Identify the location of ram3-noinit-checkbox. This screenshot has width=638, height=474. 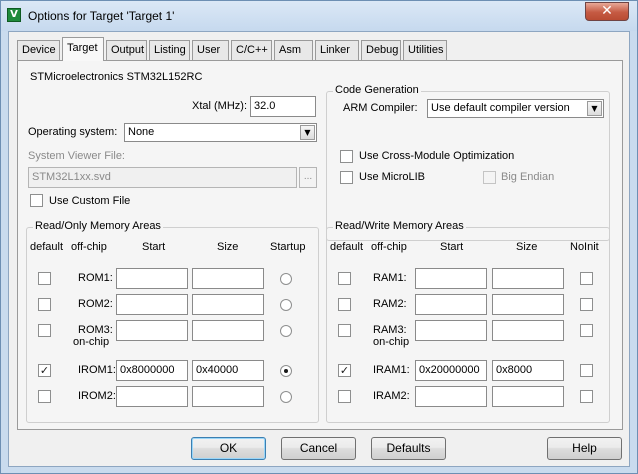
(586, 330).